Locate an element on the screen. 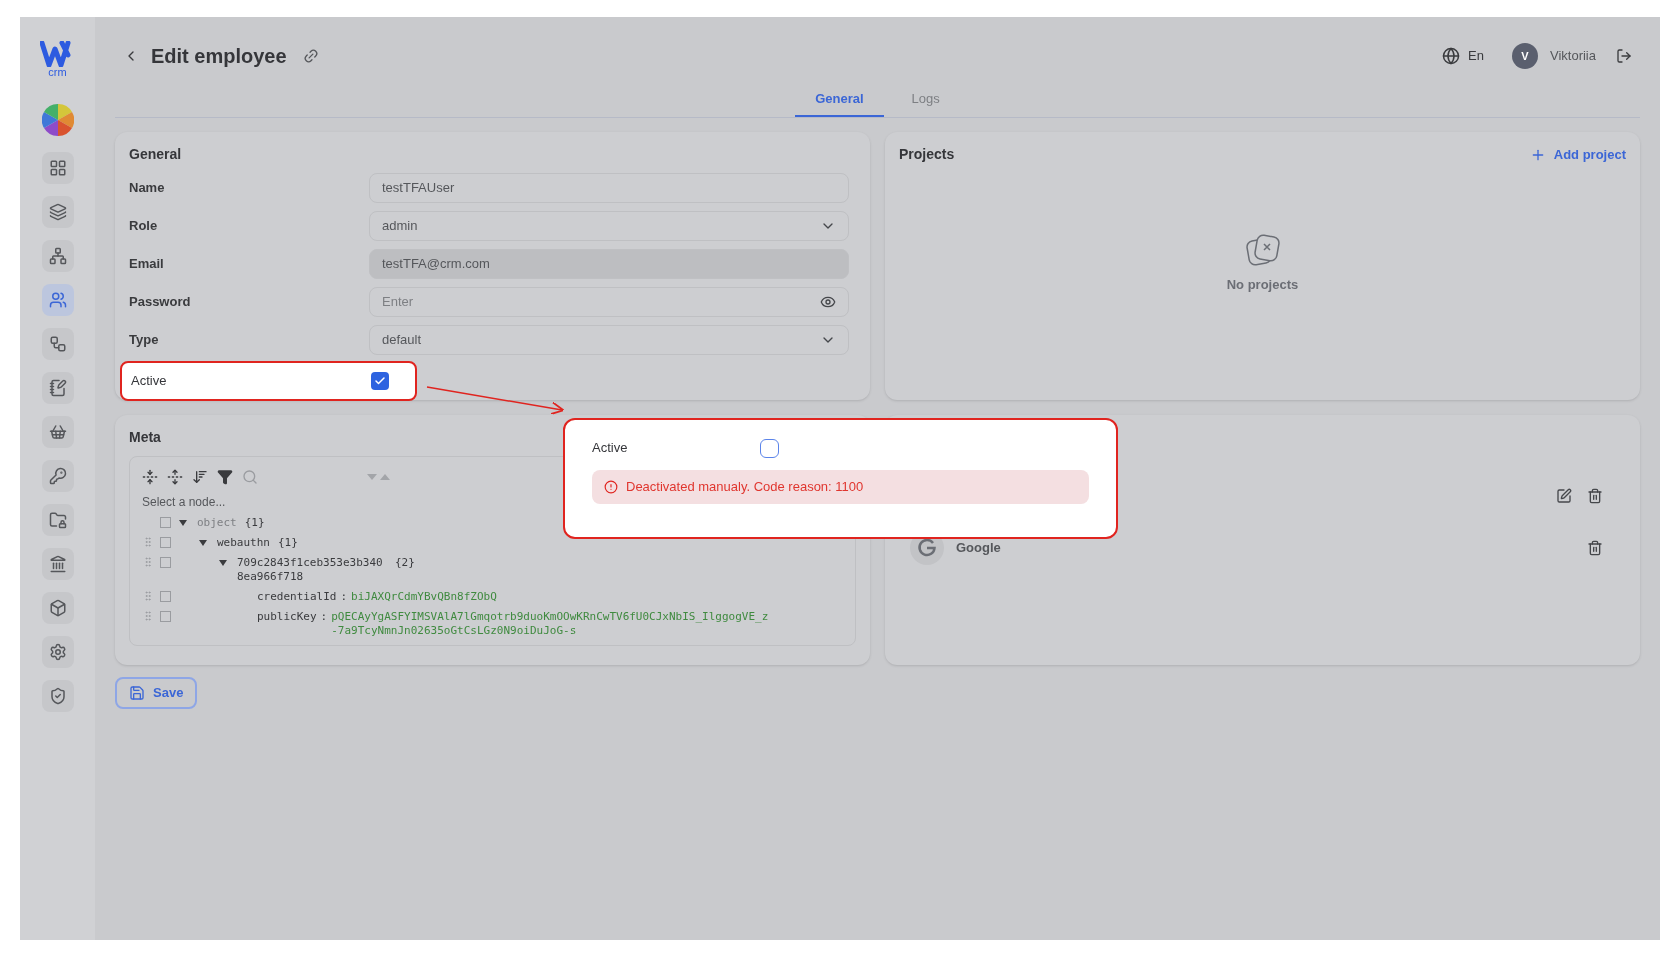 This screenshot has width=1680, height=963. layers-icon is located at coordinates (57, 212).